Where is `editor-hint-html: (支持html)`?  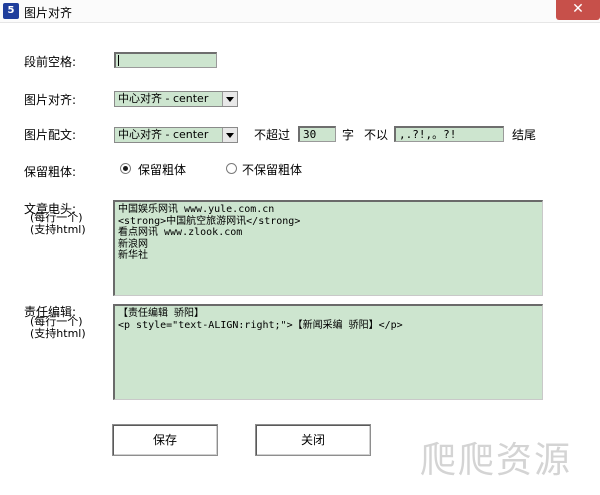
editor-hint-html: (支持html) is located at coordinates (58, 333).